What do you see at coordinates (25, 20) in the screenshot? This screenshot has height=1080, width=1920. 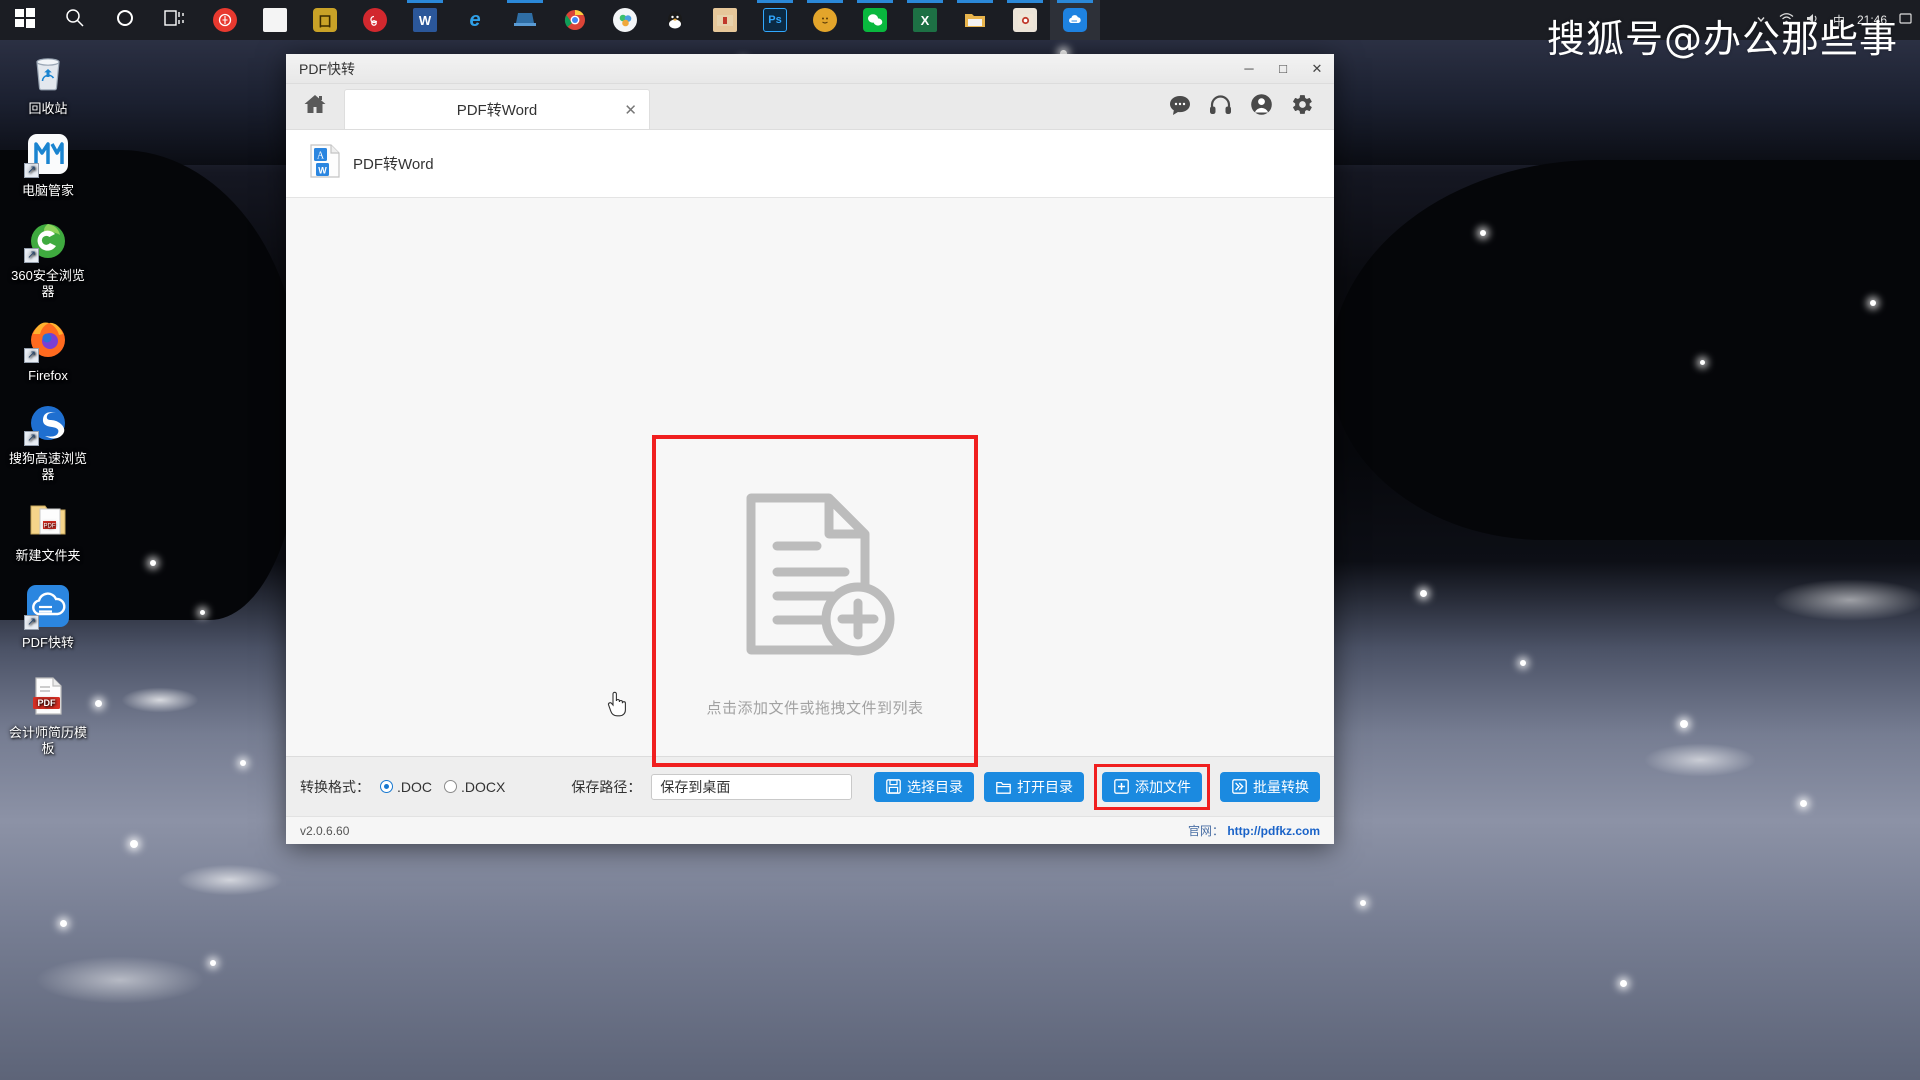 I see `start-button` at bounding box center [25, 20].